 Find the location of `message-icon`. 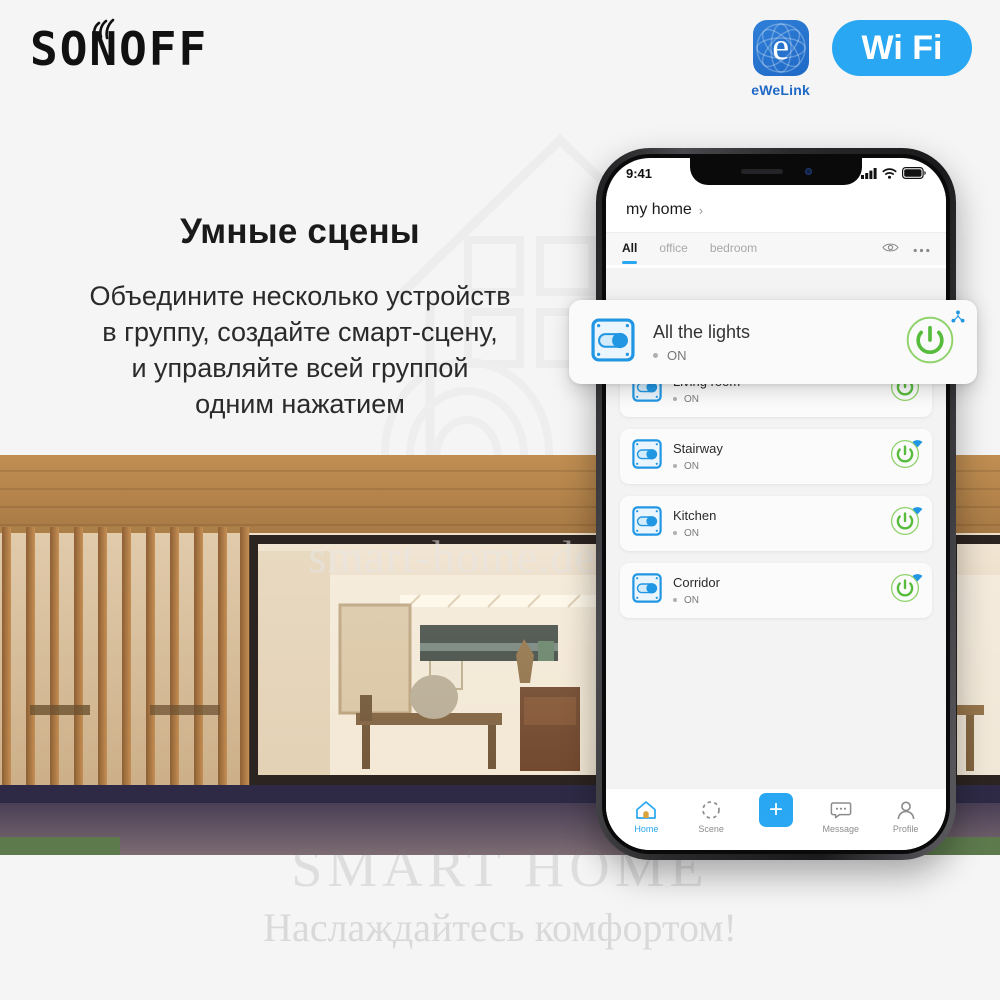

message-icon is located at coordinates (841, 809).